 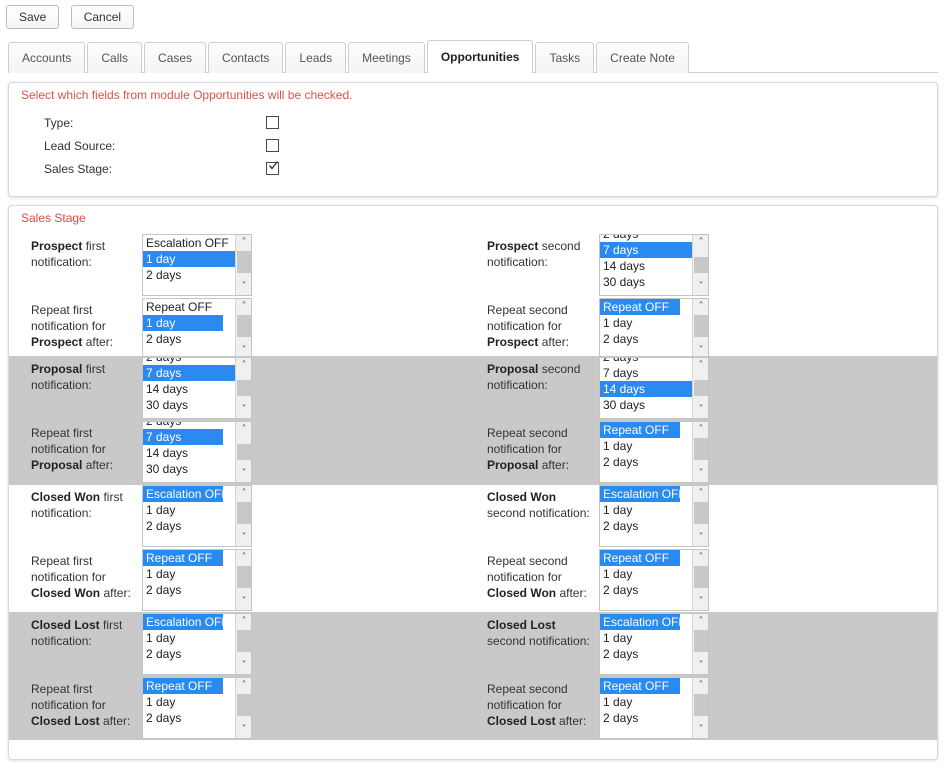 What do you see at coordinates (33, 17) in the screenshot?
I see `save-button: Save` at bounding box center [33, 17].